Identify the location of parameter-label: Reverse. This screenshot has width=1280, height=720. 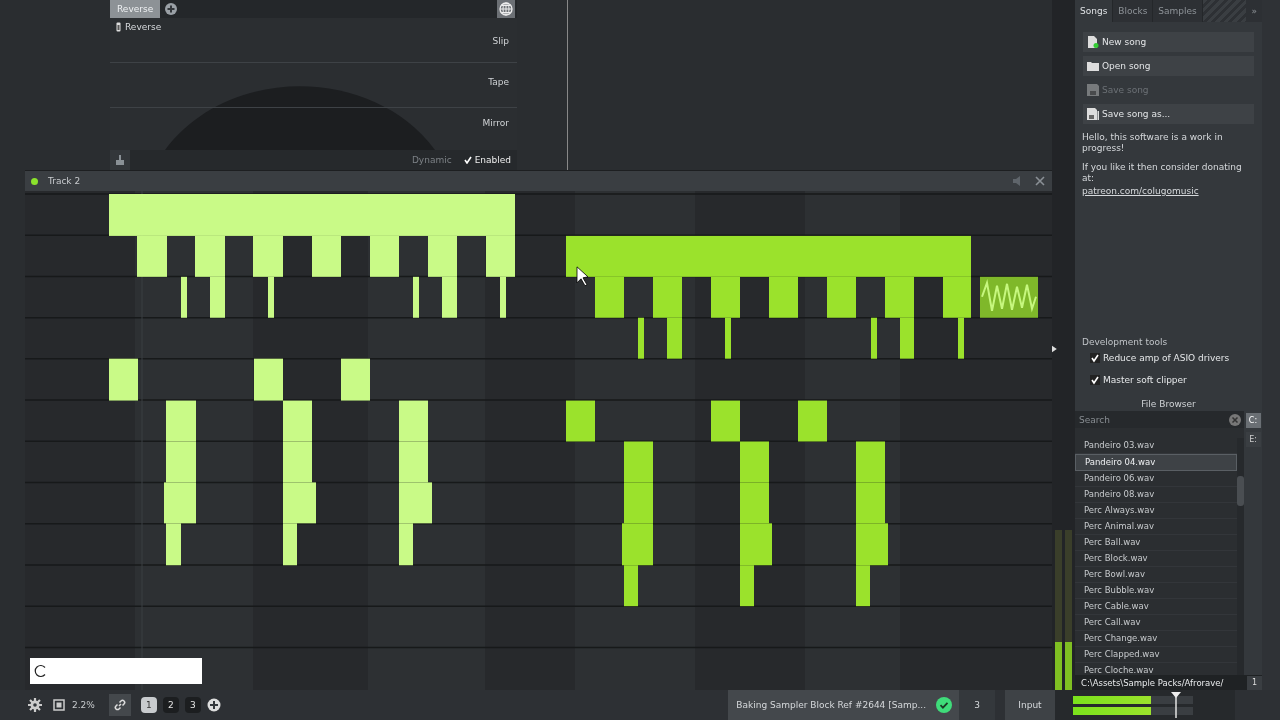
(143, 27).